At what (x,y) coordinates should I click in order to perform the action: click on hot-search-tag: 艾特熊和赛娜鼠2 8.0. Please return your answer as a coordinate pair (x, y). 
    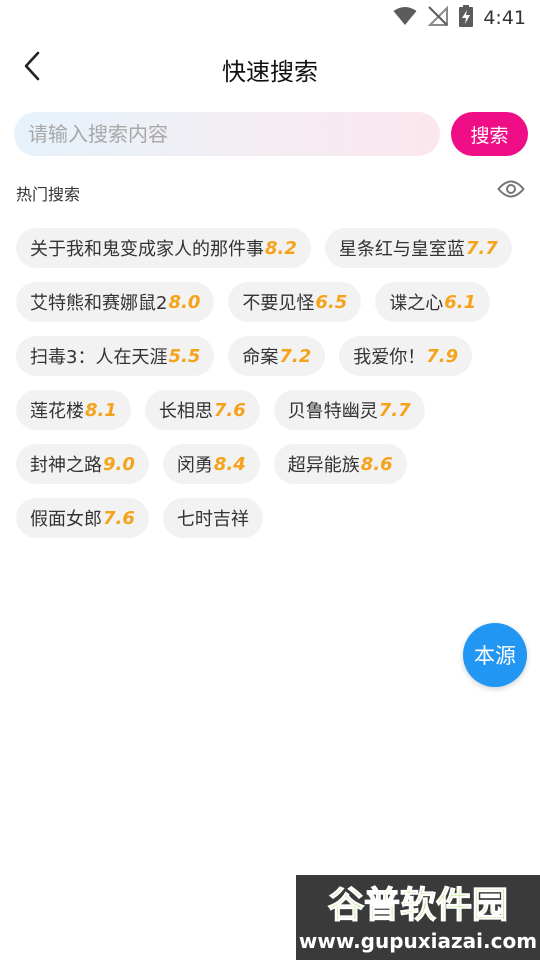
    Looking at the image, I should click on (115, 302).